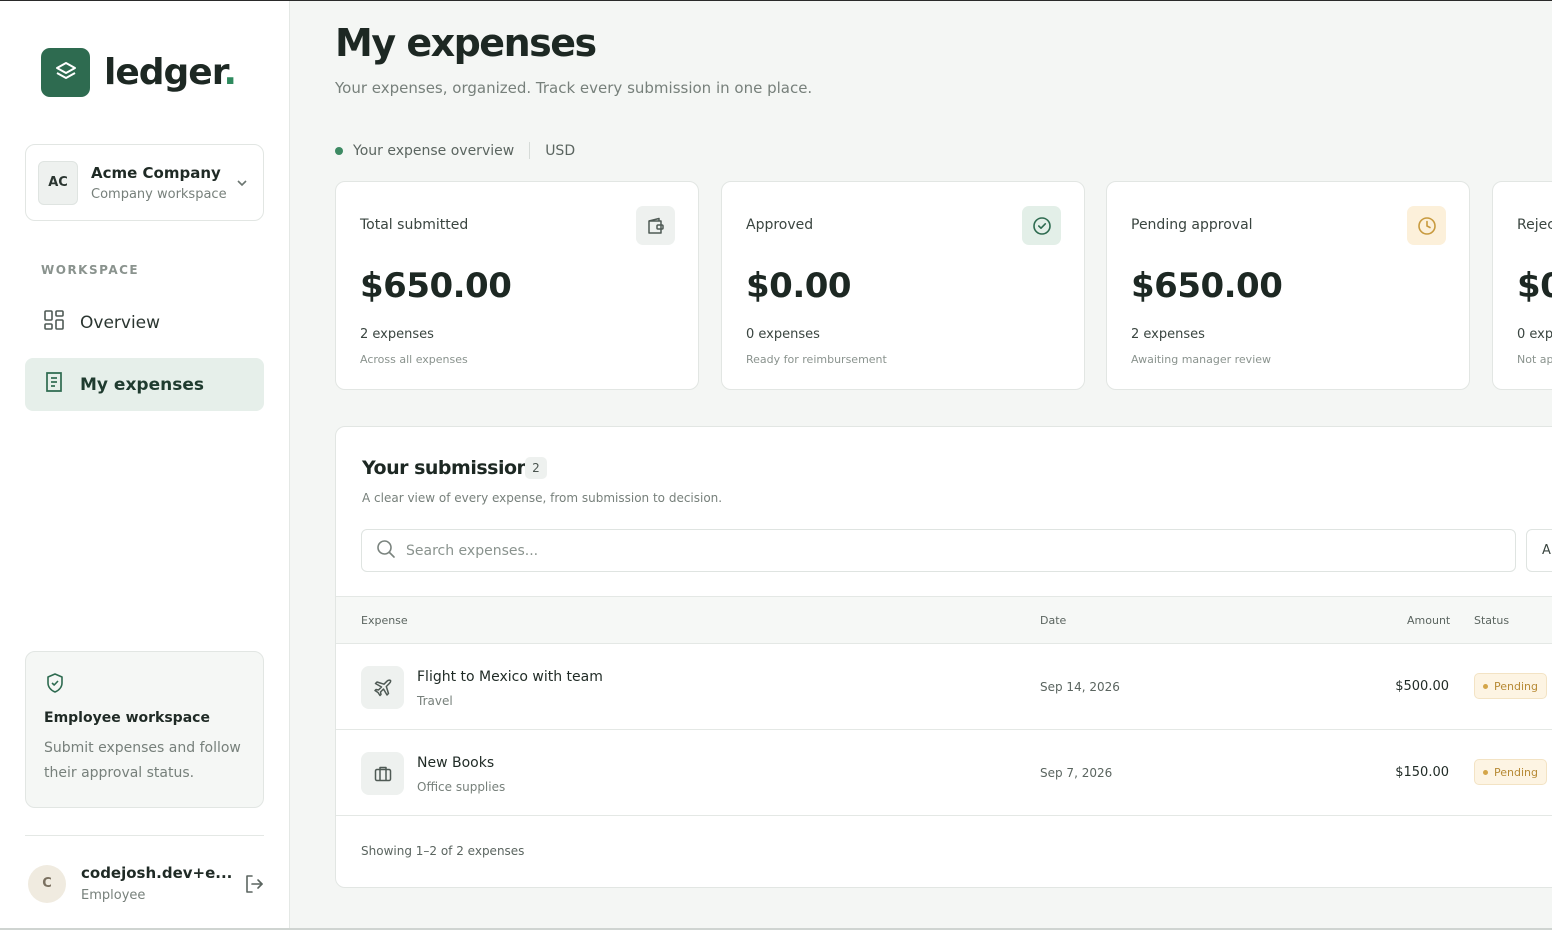 This screenshot has height=930, width=1552. What do you see at coordinates (47, 883) in the screenshot?
I see `avatar: C` at bounding box center [47, 883].